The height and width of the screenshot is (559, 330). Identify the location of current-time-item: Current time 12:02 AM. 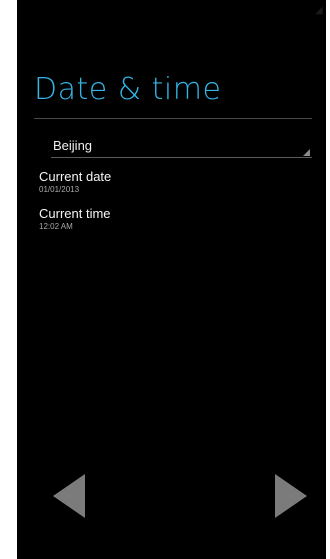
(174, 223).